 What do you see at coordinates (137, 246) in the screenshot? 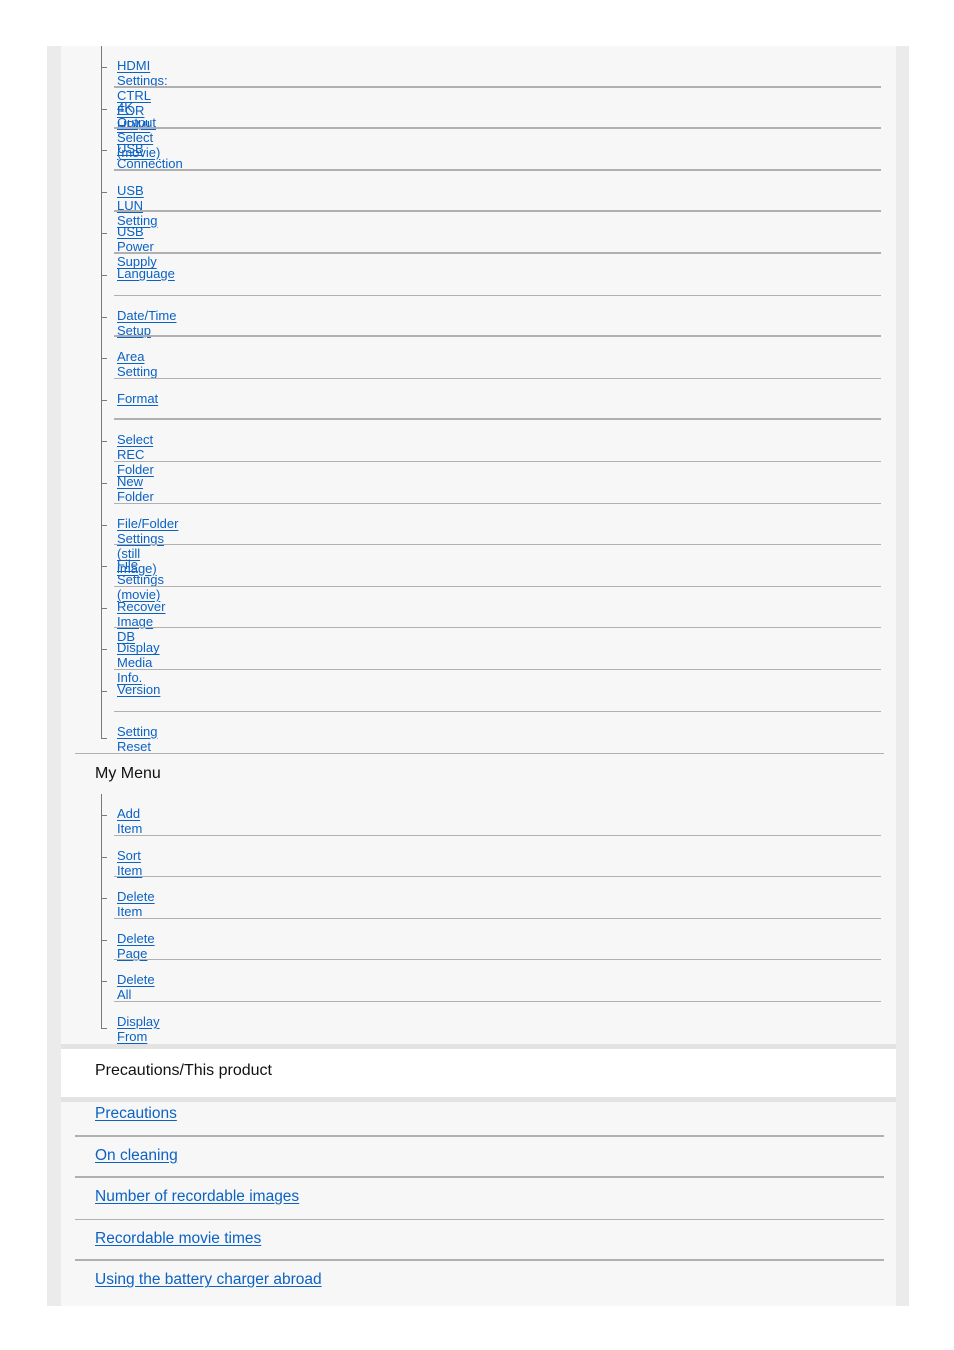
I see `menu-link: USB Power Supply` at bounding box center [137, 246].